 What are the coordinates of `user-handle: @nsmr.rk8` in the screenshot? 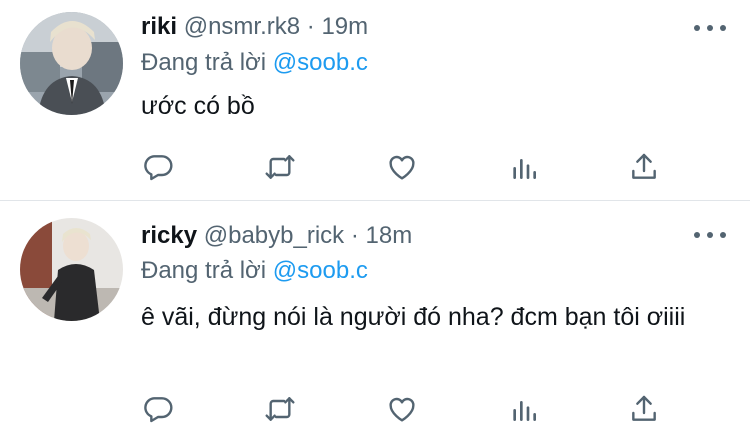 It's located at (242, 26).